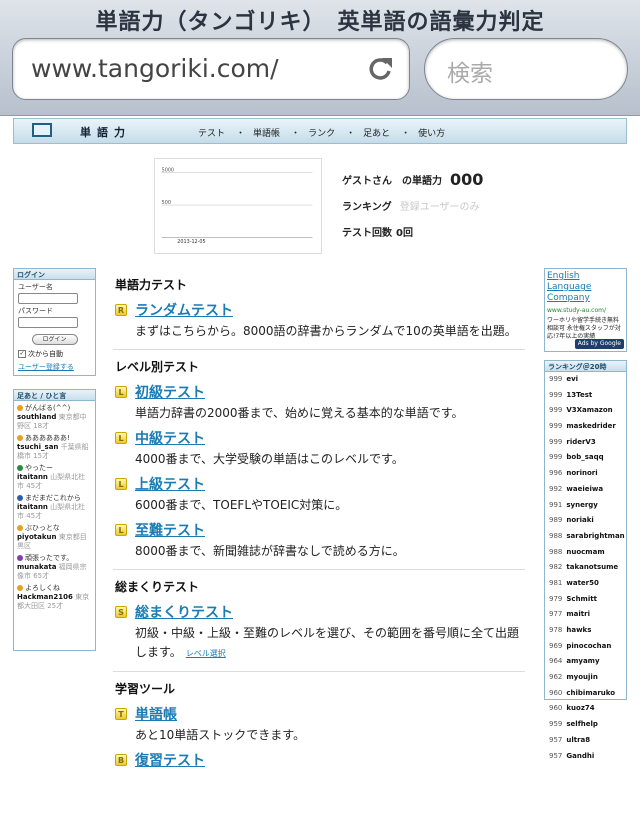  I want to click on level-select-link: レベル選択, so click(206, 653).